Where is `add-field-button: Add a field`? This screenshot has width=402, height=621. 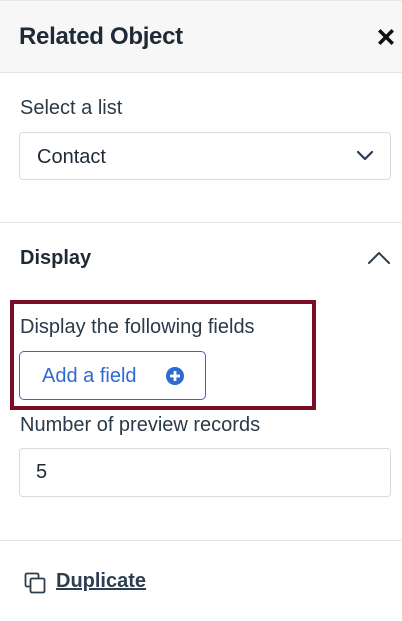
add-field-button: Add a field is located at coordinates (112, 375).